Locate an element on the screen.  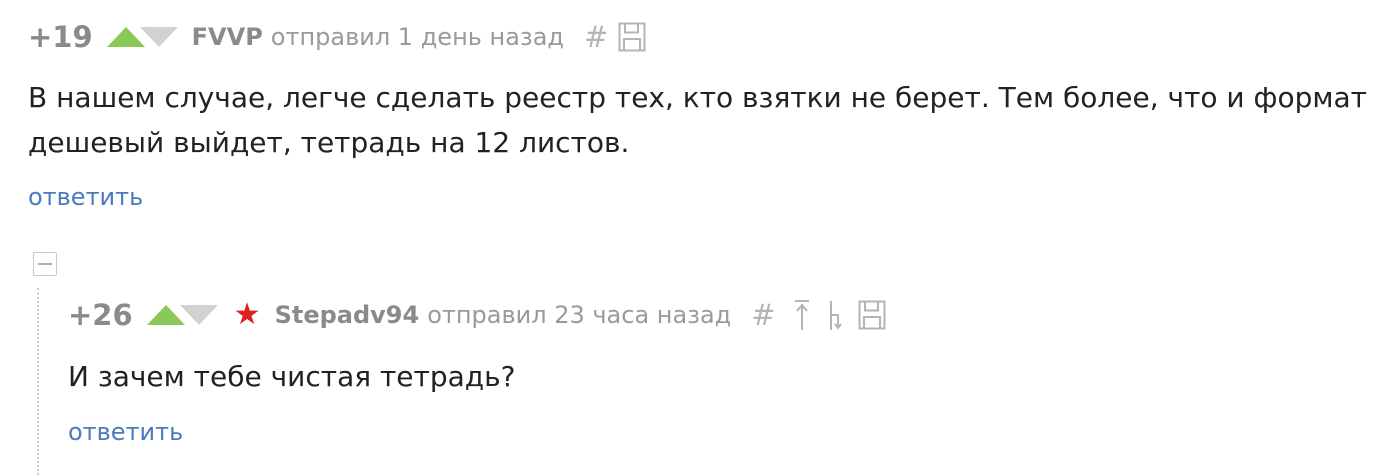
comment-timestamp: отправил 1 день назад is located at coordinates (417, 37).